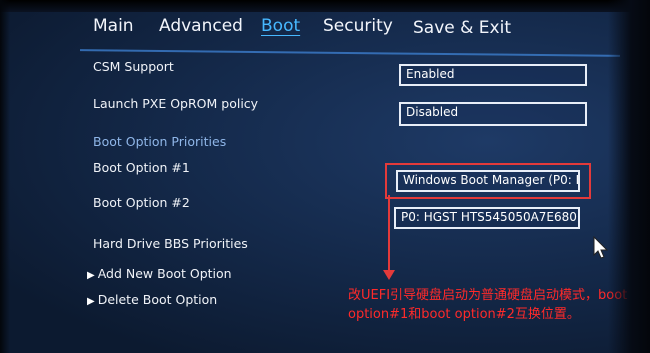 This screenshot has height=353, width=650. I want to click on launch-pxe-field: Disabled, so click(493, 114).